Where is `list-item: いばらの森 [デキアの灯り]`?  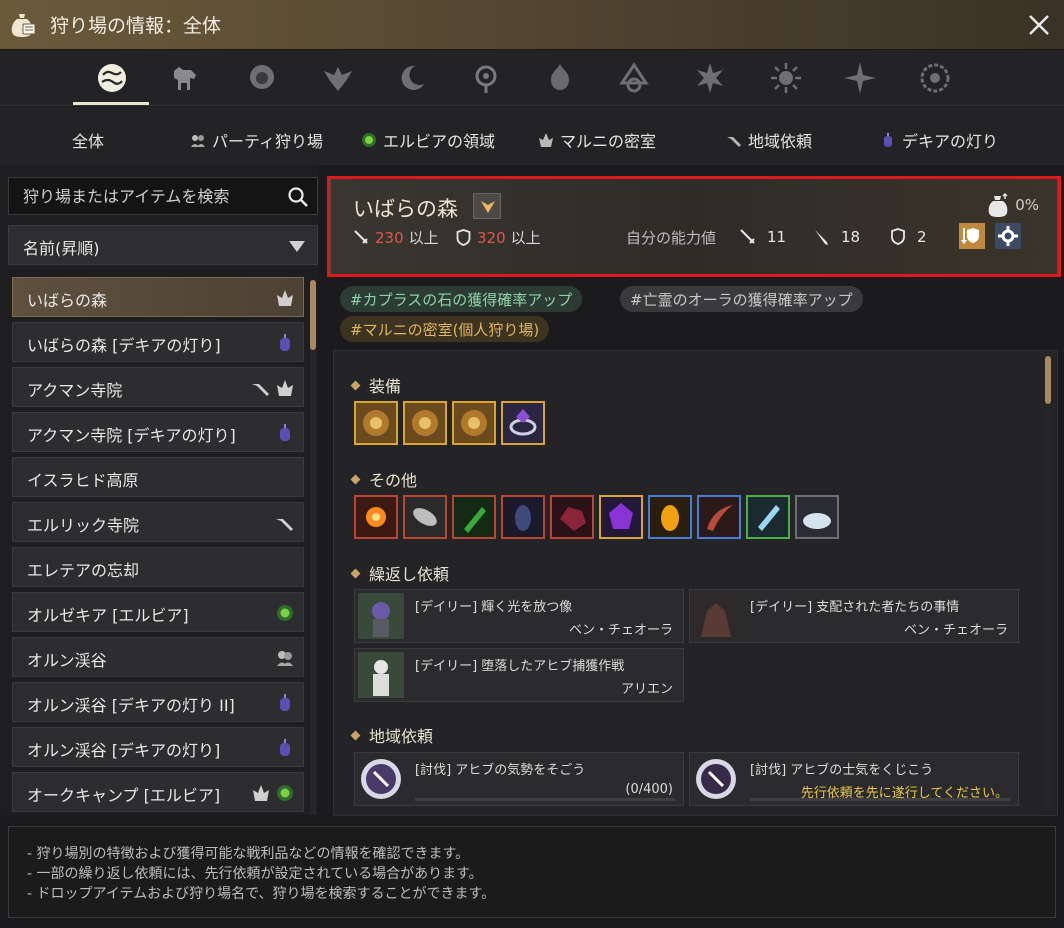 list-item: いばらの森 [デキアの灯り] is located at coordinates (158, 342).